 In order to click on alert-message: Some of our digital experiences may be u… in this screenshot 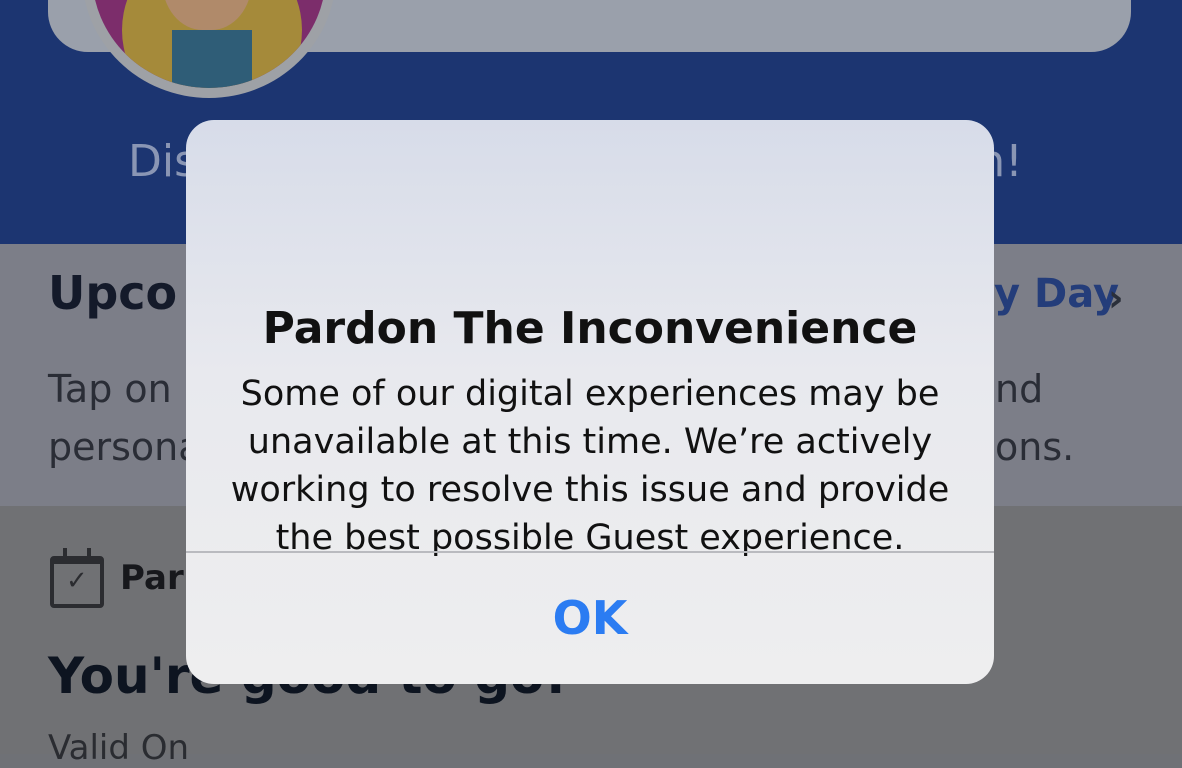, I will do `click(590, 466)`.